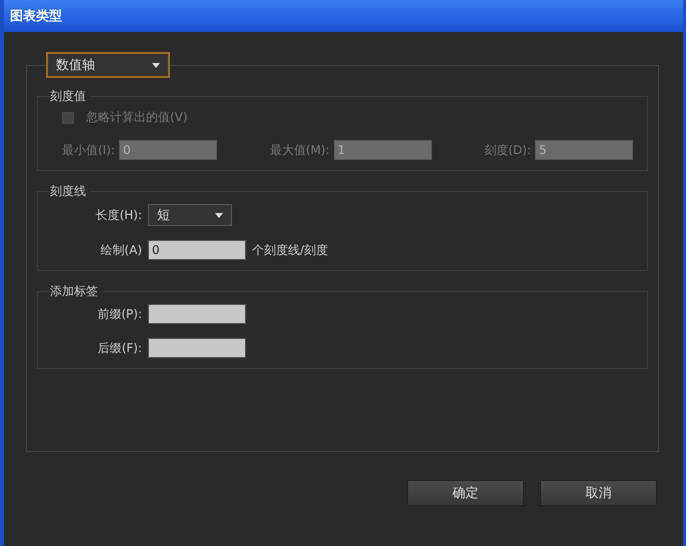  I want to click on field-label: 最大值(M):, so click(300, 150).